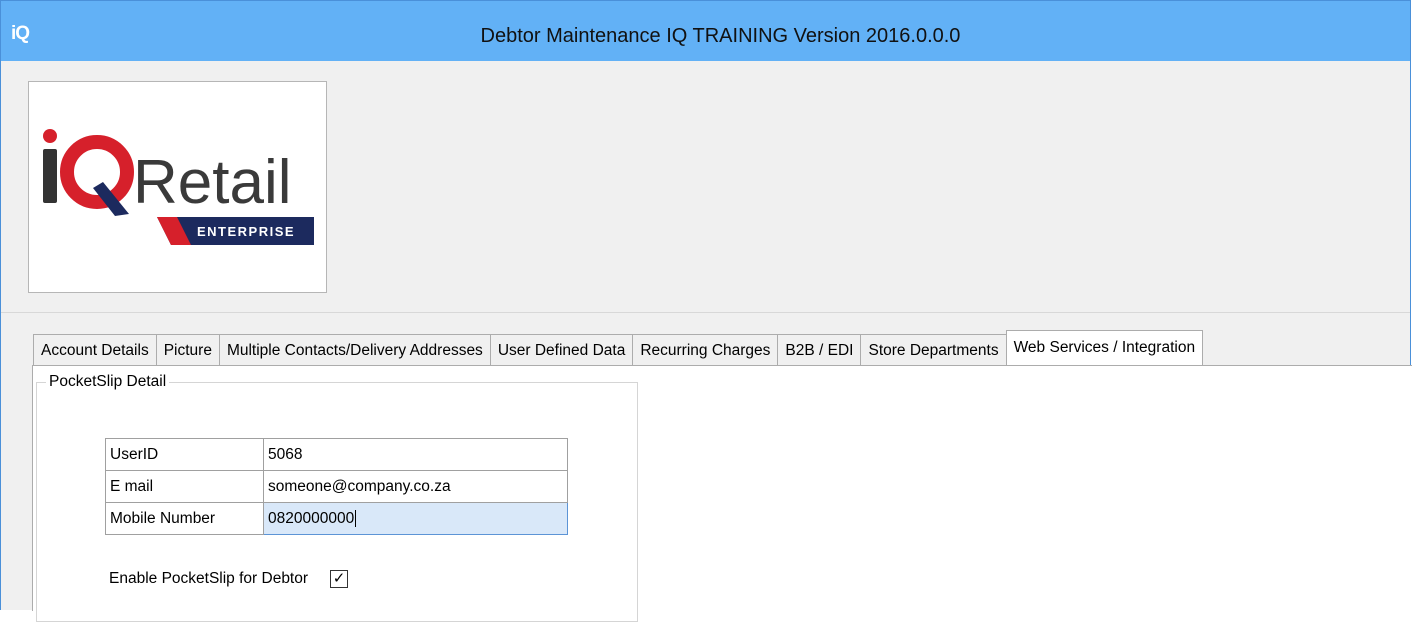  Describe the element at coordinates (108, 382) in the screenshot. I see `pocketslip-group-title: PocketSlip Detail` at that location.